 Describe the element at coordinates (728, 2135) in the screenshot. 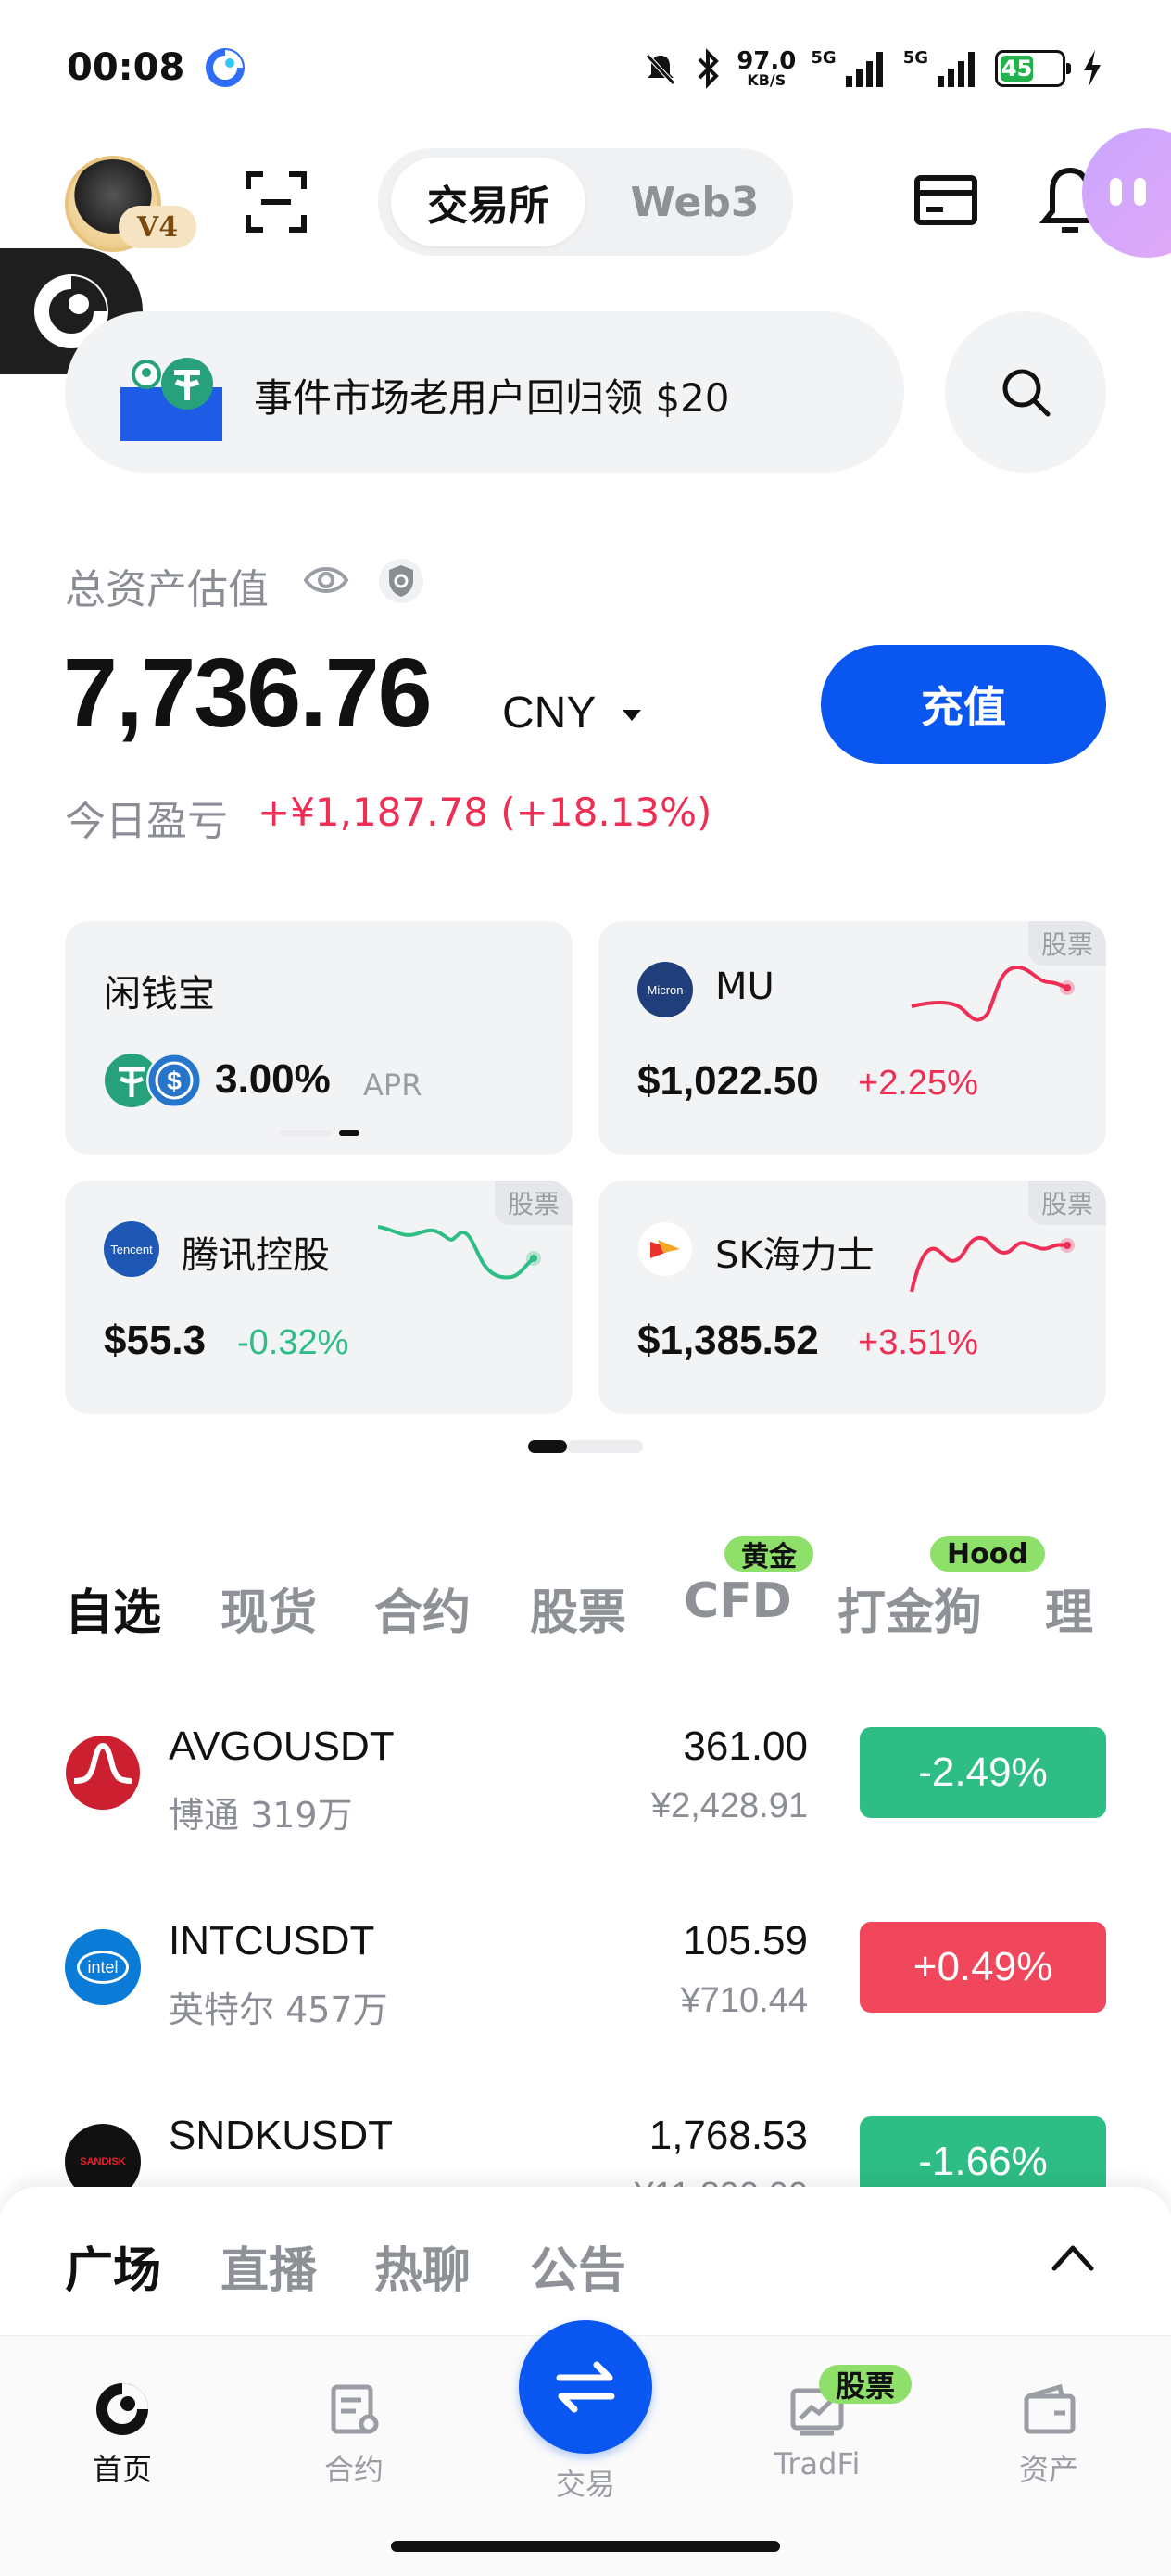

I see `row-price: 1,768.53` at that location.